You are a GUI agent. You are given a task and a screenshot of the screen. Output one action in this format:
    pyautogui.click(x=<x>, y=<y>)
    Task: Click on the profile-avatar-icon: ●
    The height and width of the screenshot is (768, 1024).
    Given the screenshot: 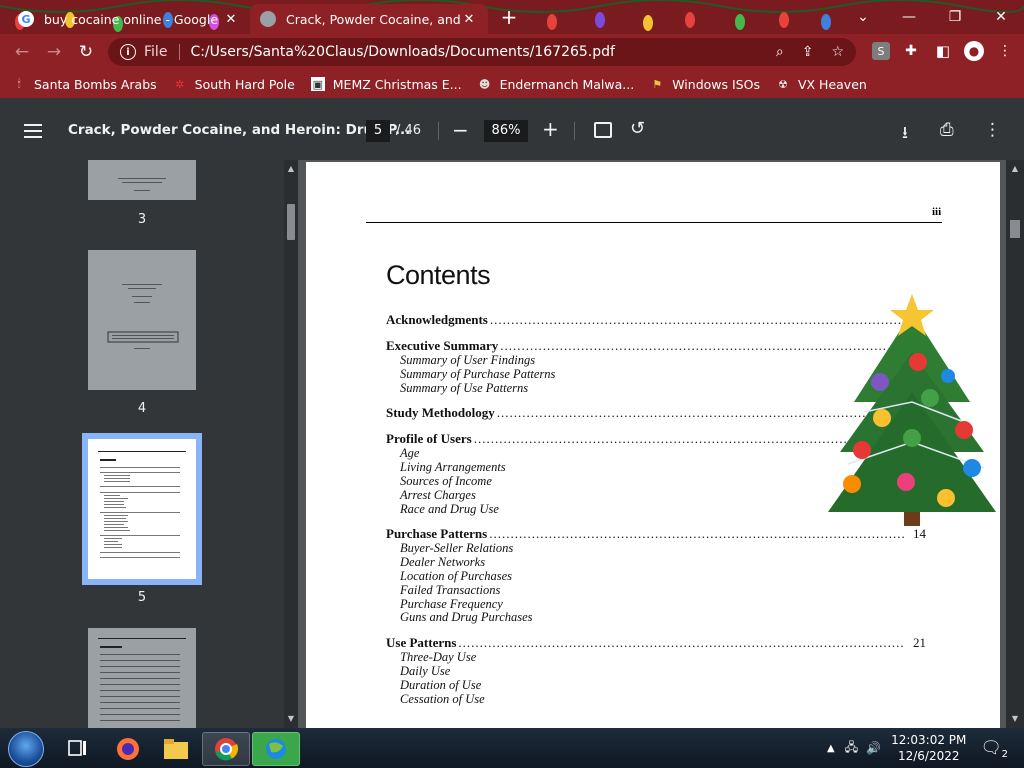 What is the action you would take?
    pyautogui.click(x=974, y=51)
    